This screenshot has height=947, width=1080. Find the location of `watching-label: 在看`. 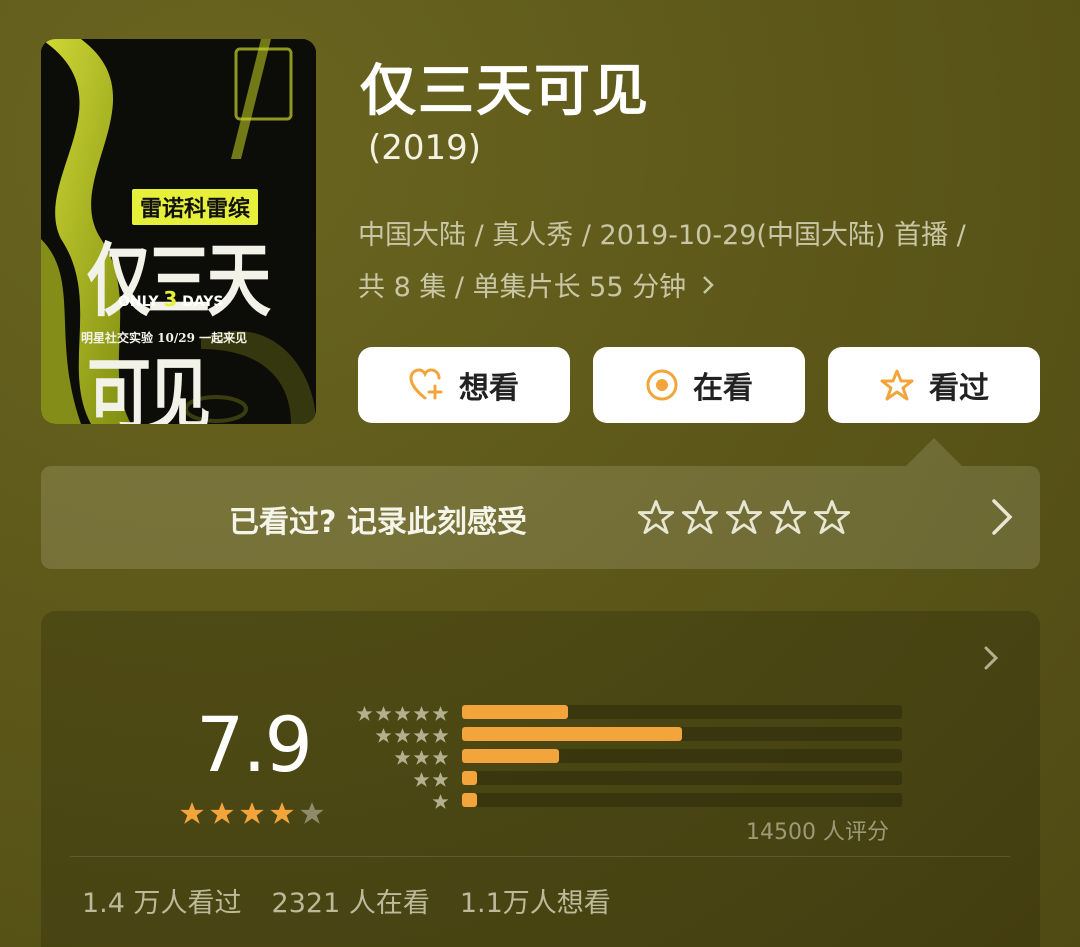

watching-label: 在看 is located at coordinates (723, 388).